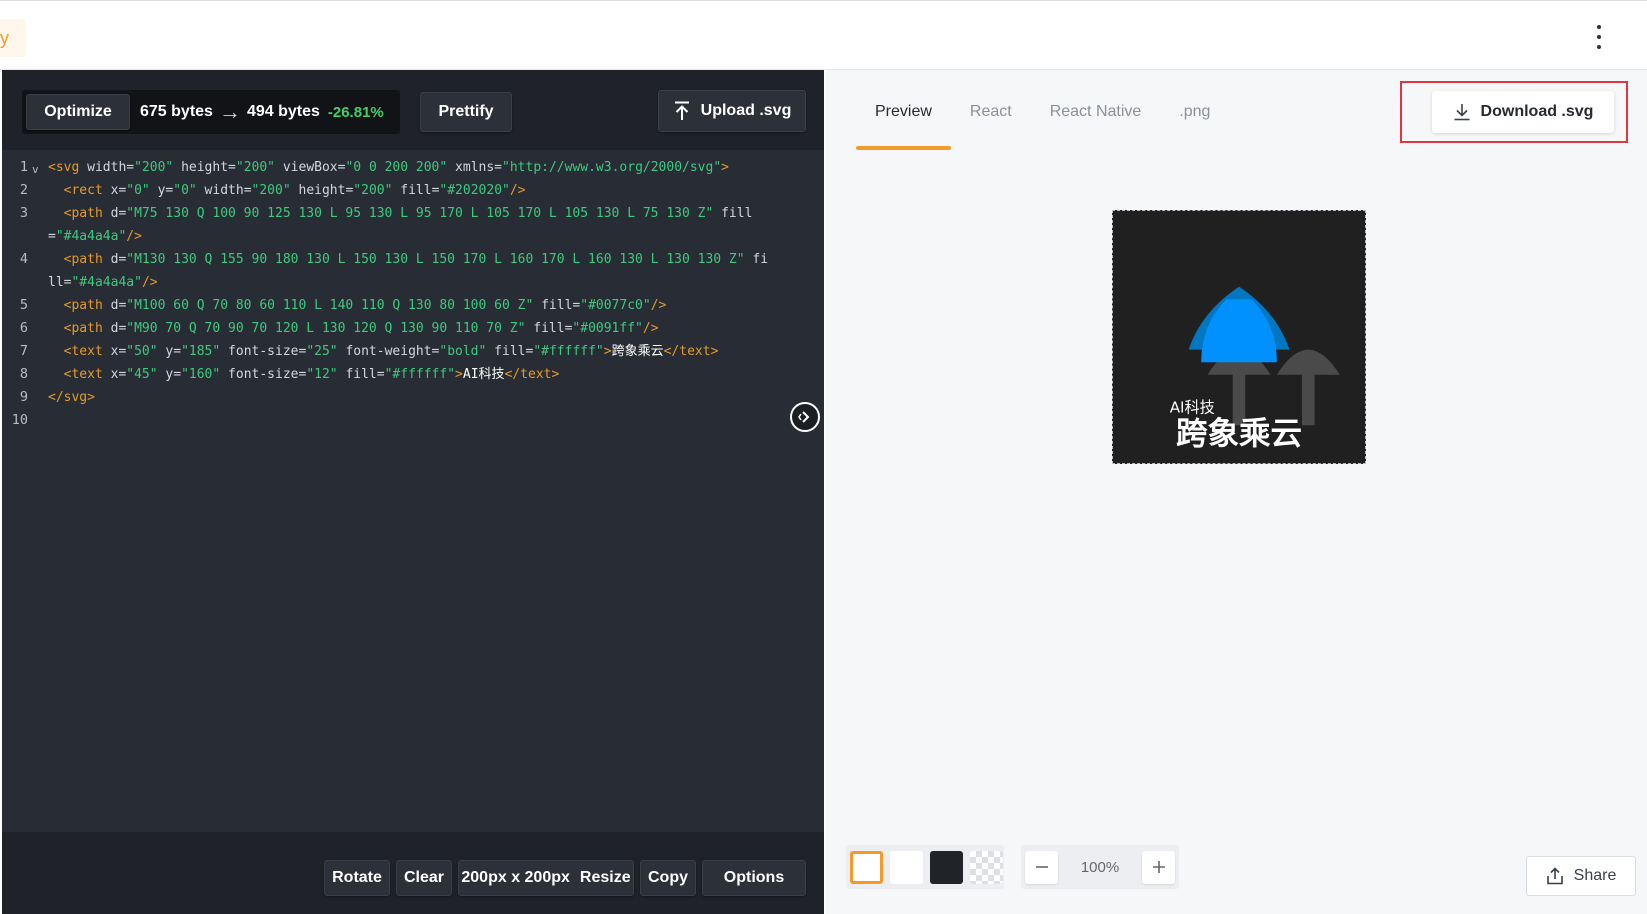 The image size is (1647, 914). Describe the element at coordinates (424, 878) in the screenshot. I see `clear-button: Clear` at that location.